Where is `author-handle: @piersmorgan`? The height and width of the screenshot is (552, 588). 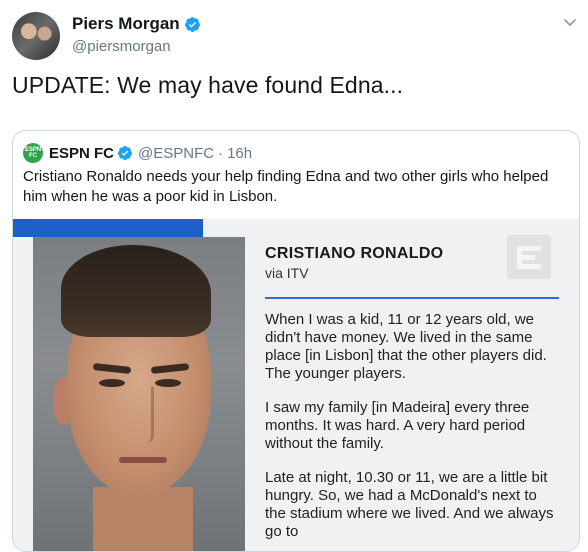 author-handle: @piersmorgan is located at coordinates (121, 46).